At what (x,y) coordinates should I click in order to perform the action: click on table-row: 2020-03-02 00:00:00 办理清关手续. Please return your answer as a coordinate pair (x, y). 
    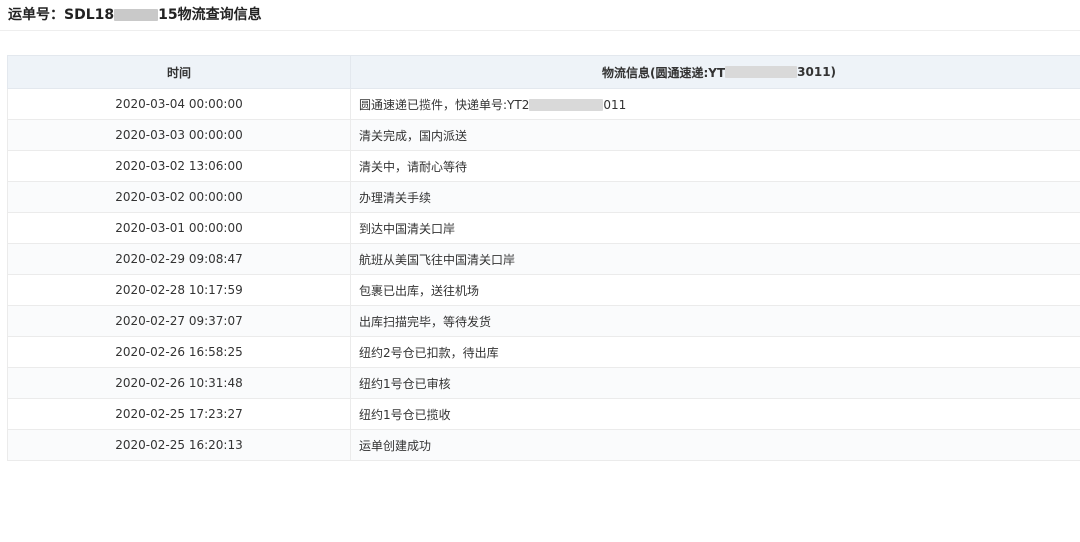
    Looking at the image, I should click on (543, 197).